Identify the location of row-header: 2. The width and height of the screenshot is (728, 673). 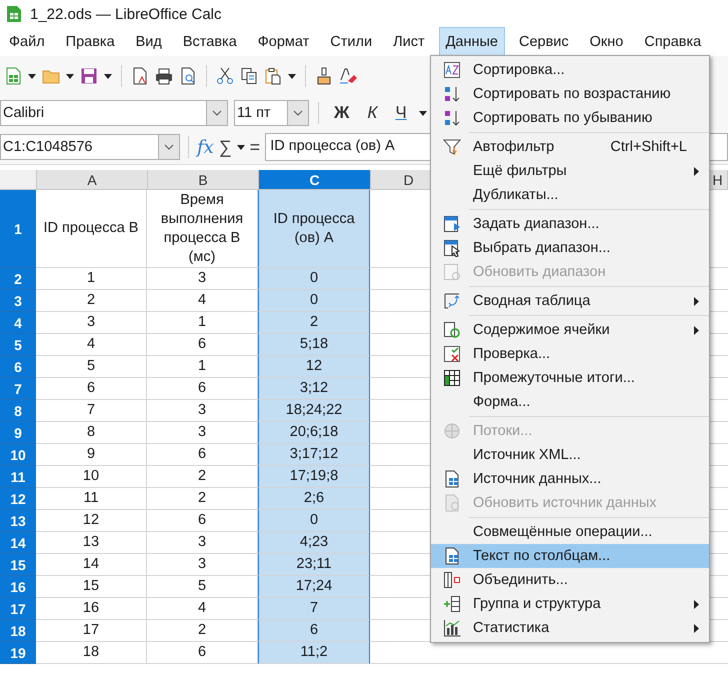
(18, 279).